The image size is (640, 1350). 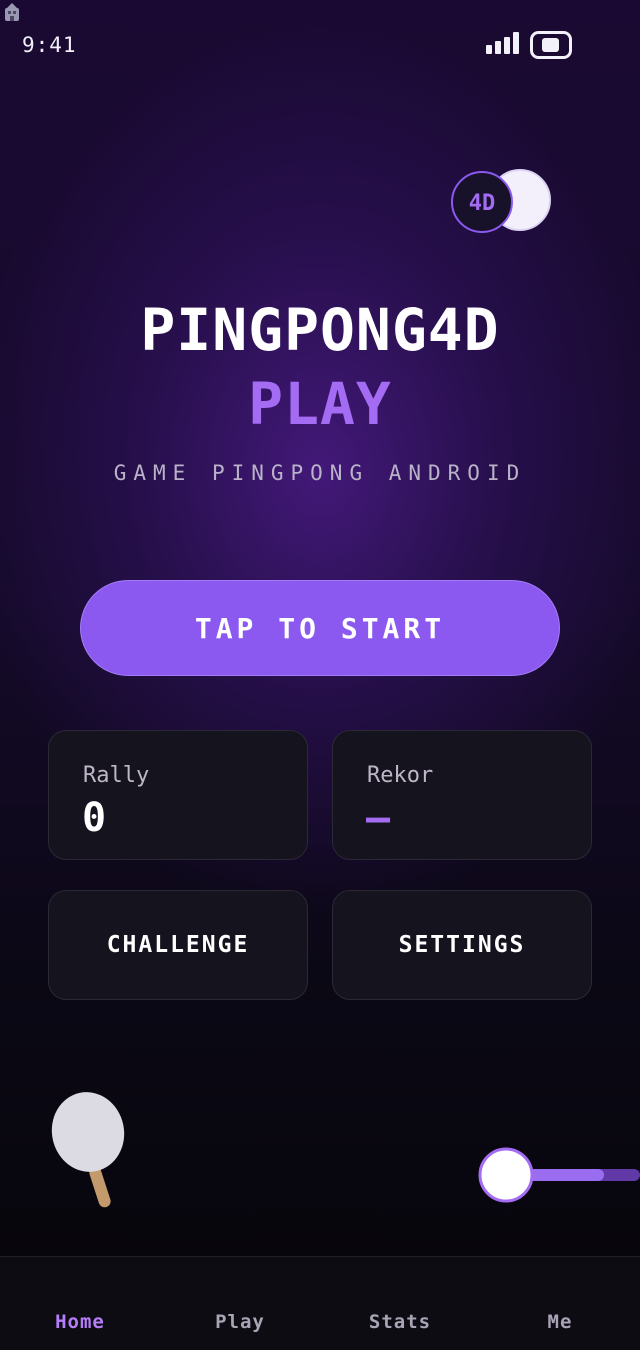 I want to click on bottom-nav: Home Play Stats Me, so click(x=320, y=1303).